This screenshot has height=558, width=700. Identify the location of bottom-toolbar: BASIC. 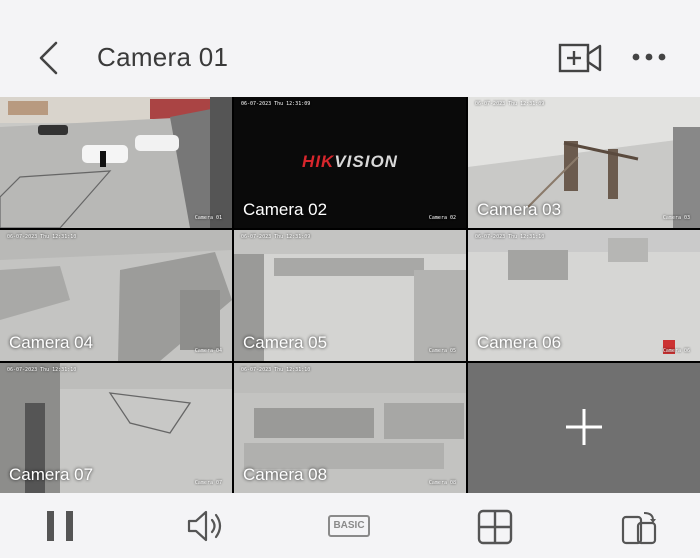
(350, 525).